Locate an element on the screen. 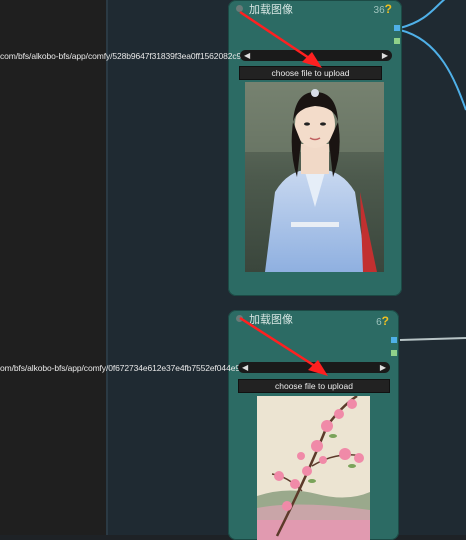 The image size is (466, 540). node-header: 加载图像 is located at coordinates (313, 318).